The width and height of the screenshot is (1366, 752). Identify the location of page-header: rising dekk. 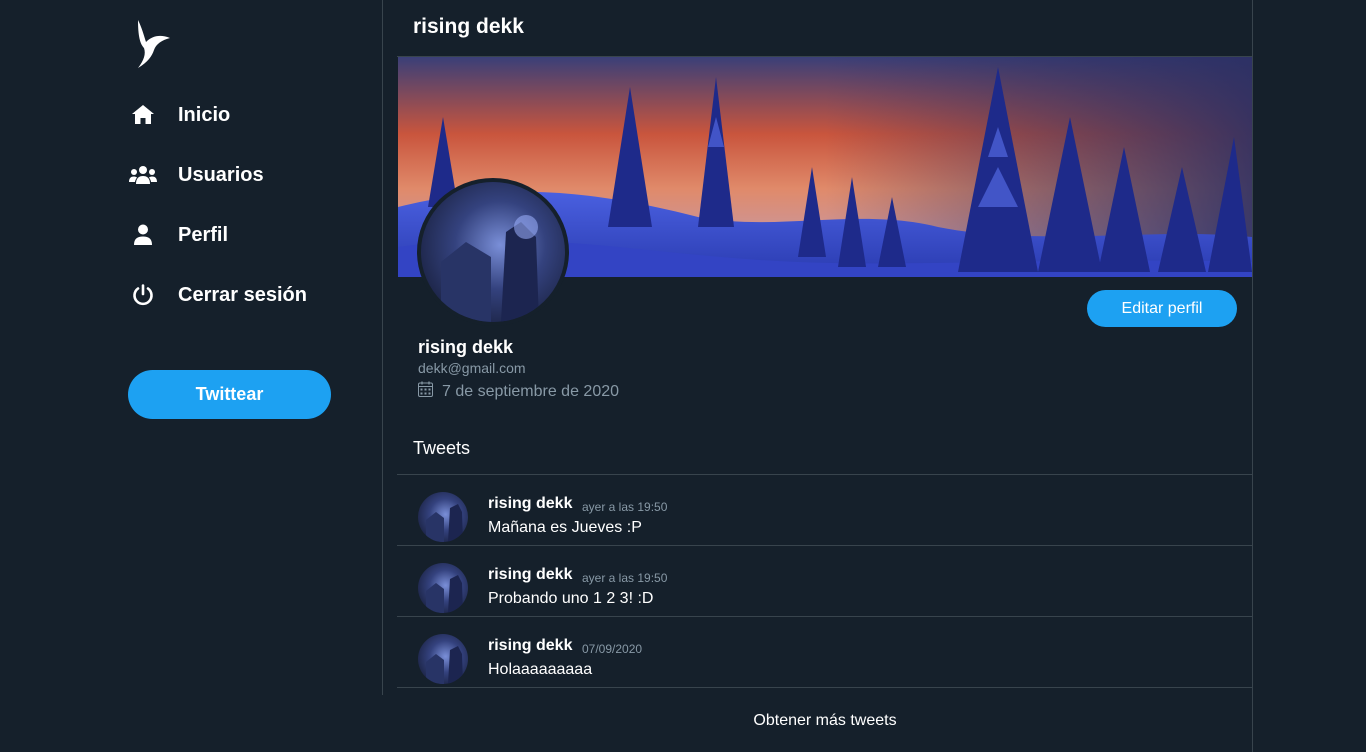
(825, 28).